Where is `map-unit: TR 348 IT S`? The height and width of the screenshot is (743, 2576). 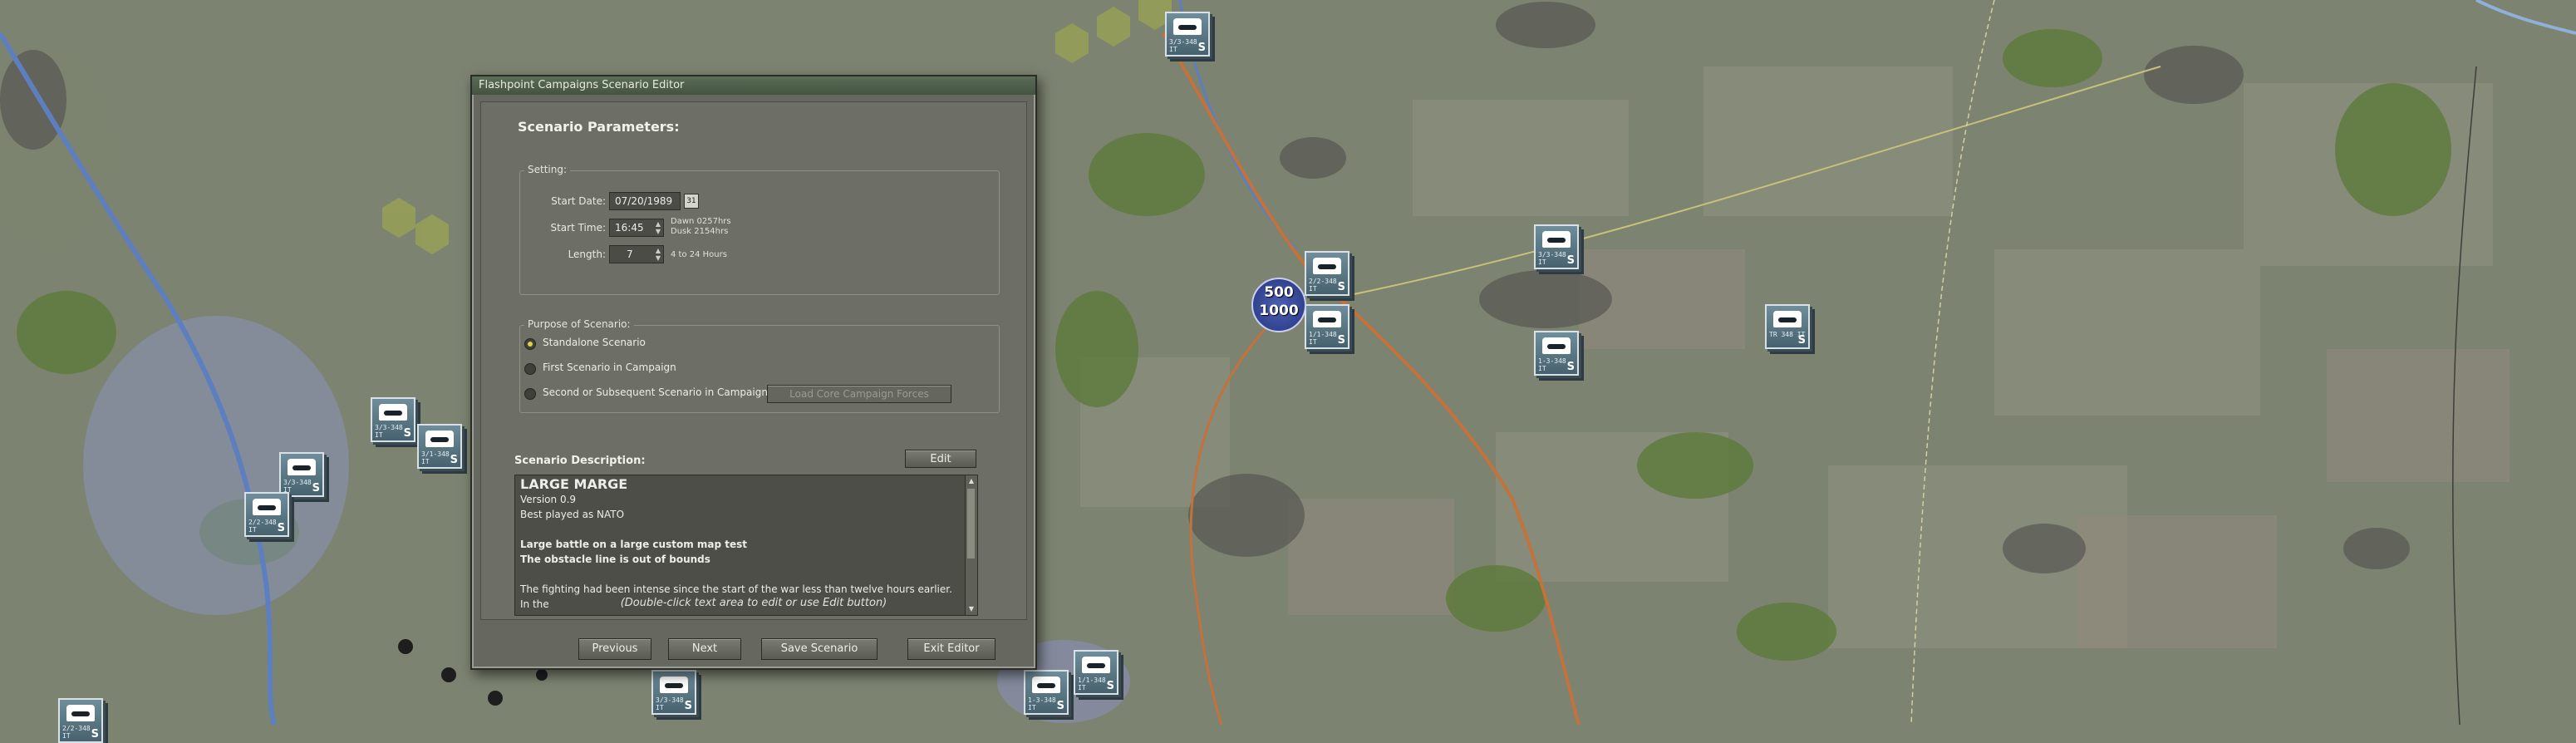 map-unit: TR 348 IT S is located at coordinates (1788, 326).